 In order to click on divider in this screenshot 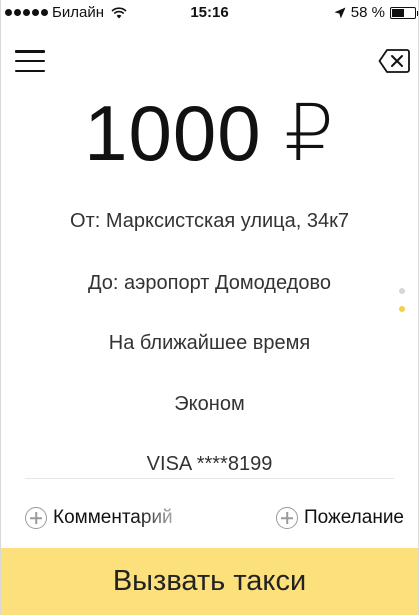, I will do `click(209, 478)`.